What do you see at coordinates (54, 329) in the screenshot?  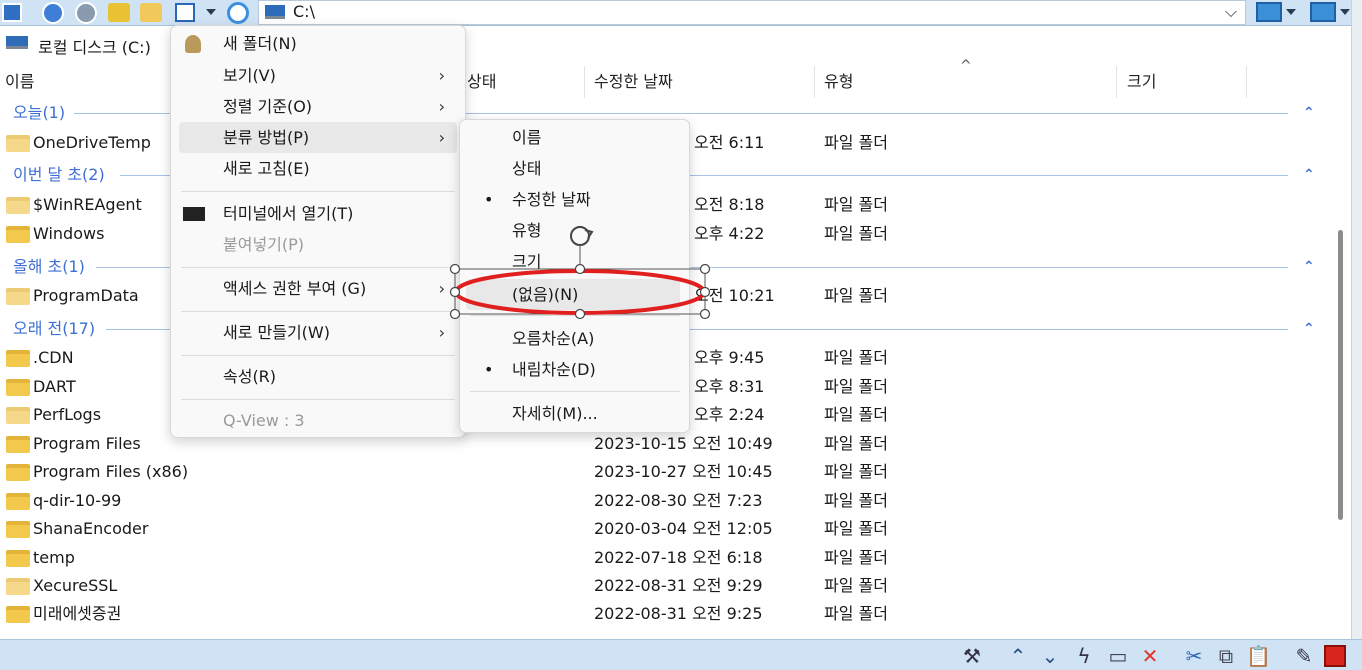 I see `group-header-long-ago: 오래 전(17)` at bounding box center [54, 329].